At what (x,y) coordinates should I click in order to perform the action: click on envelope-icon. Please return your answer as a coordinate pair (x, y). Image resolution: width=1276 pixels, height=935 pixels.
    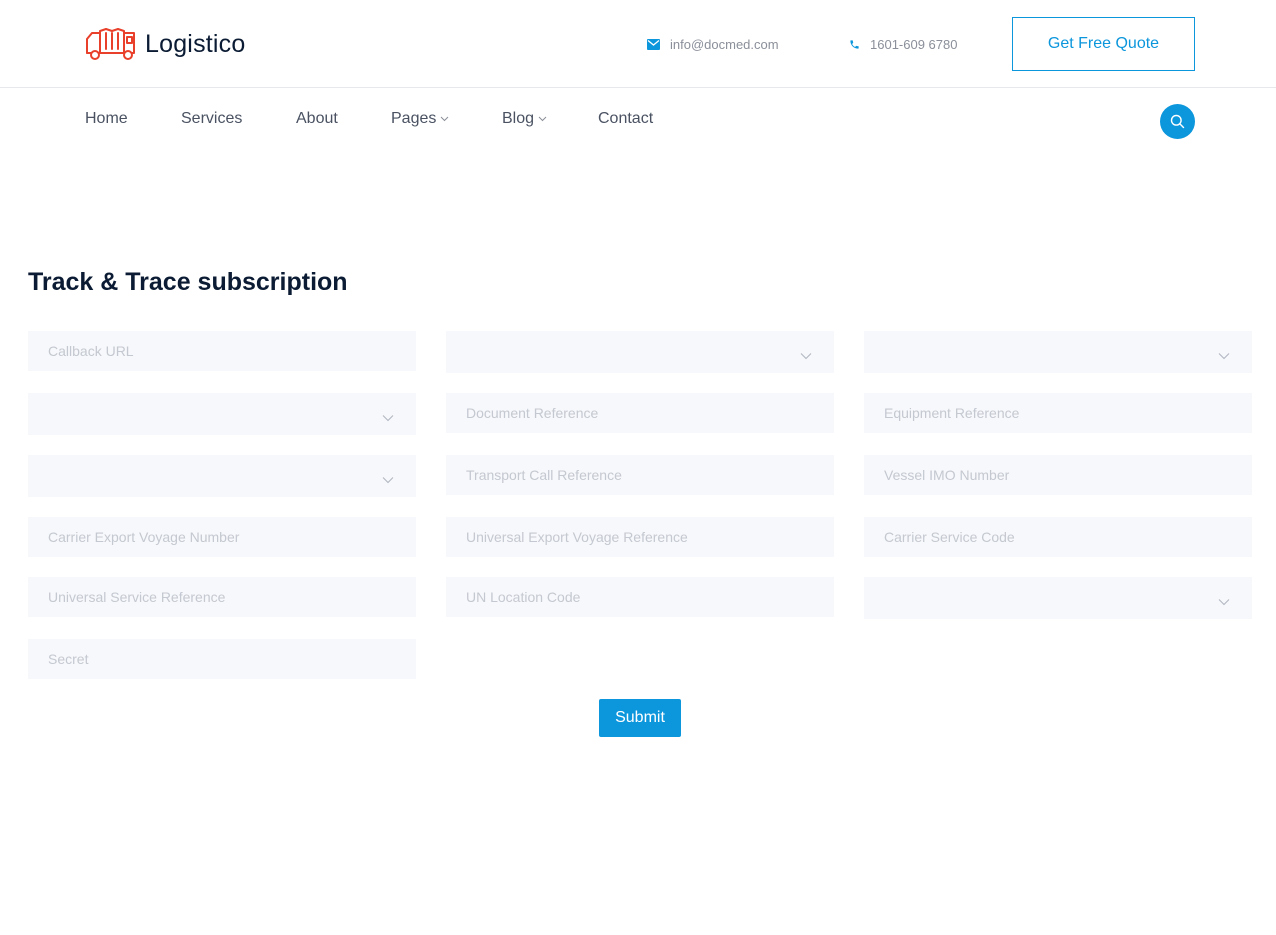
    Looking at the image, I should click on (653, 44).